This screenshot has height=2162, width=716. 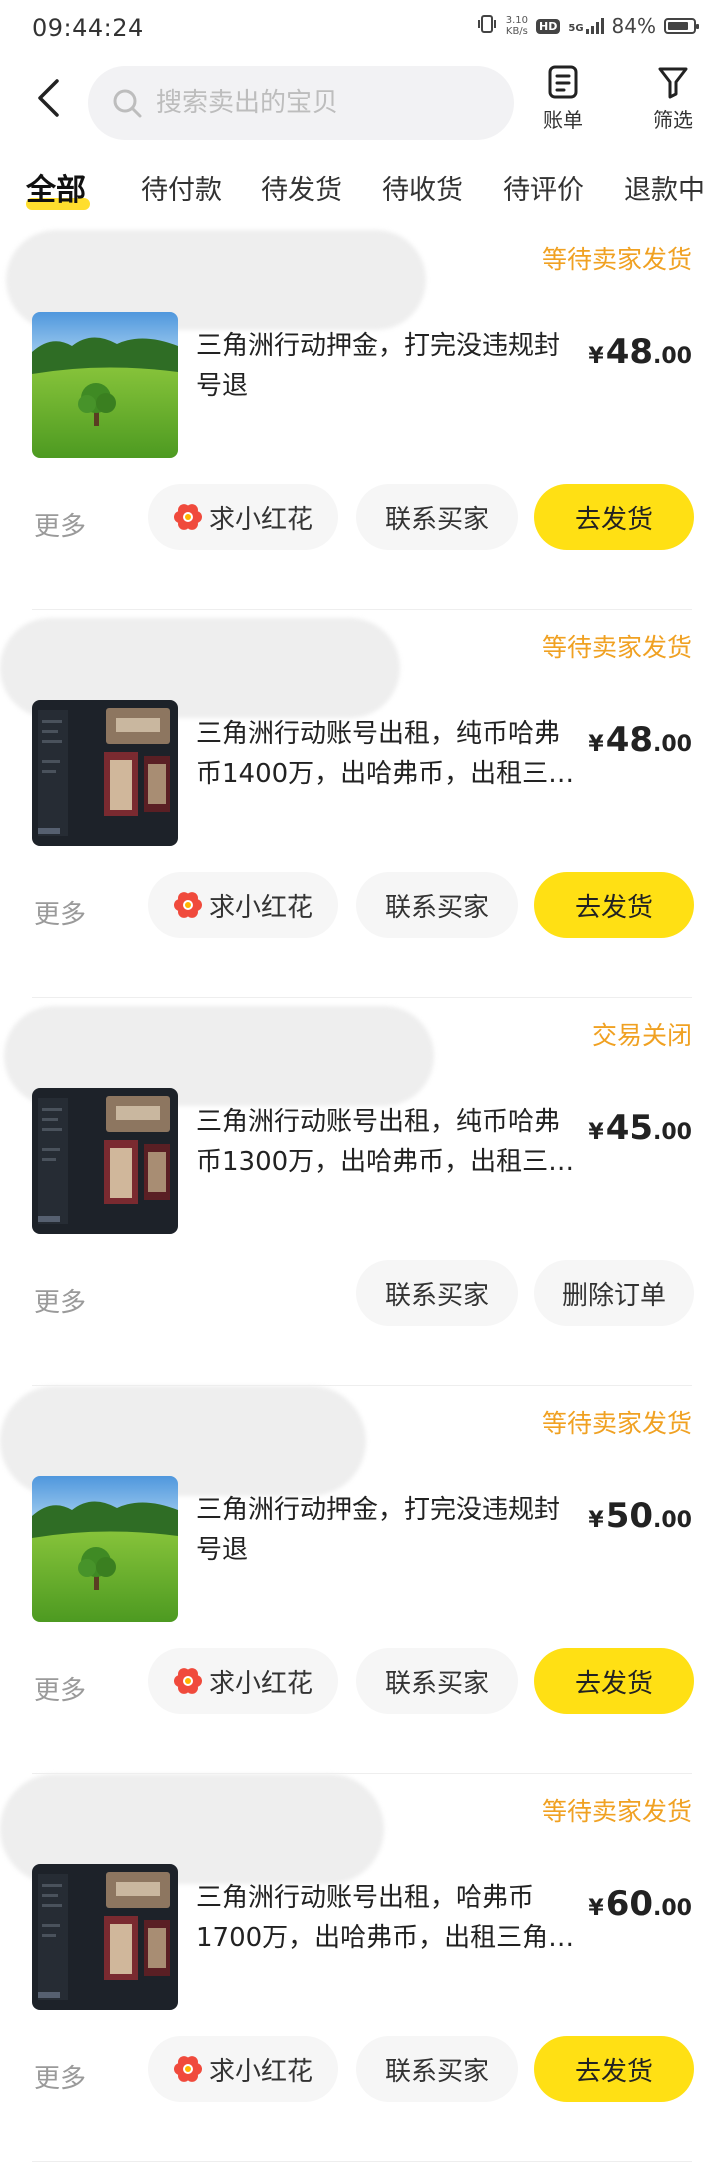 I want to click on tab-pending-shipment: 待发货, so click(x=301, y=187).